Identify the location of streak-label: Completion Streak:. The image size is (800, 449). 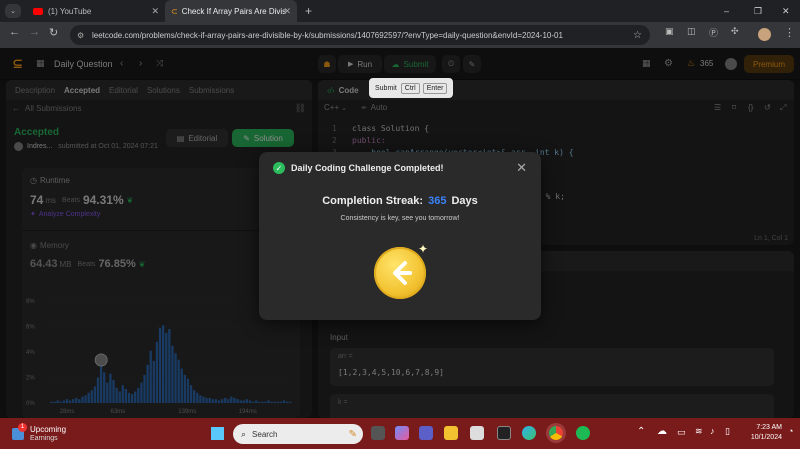
(373, 201).